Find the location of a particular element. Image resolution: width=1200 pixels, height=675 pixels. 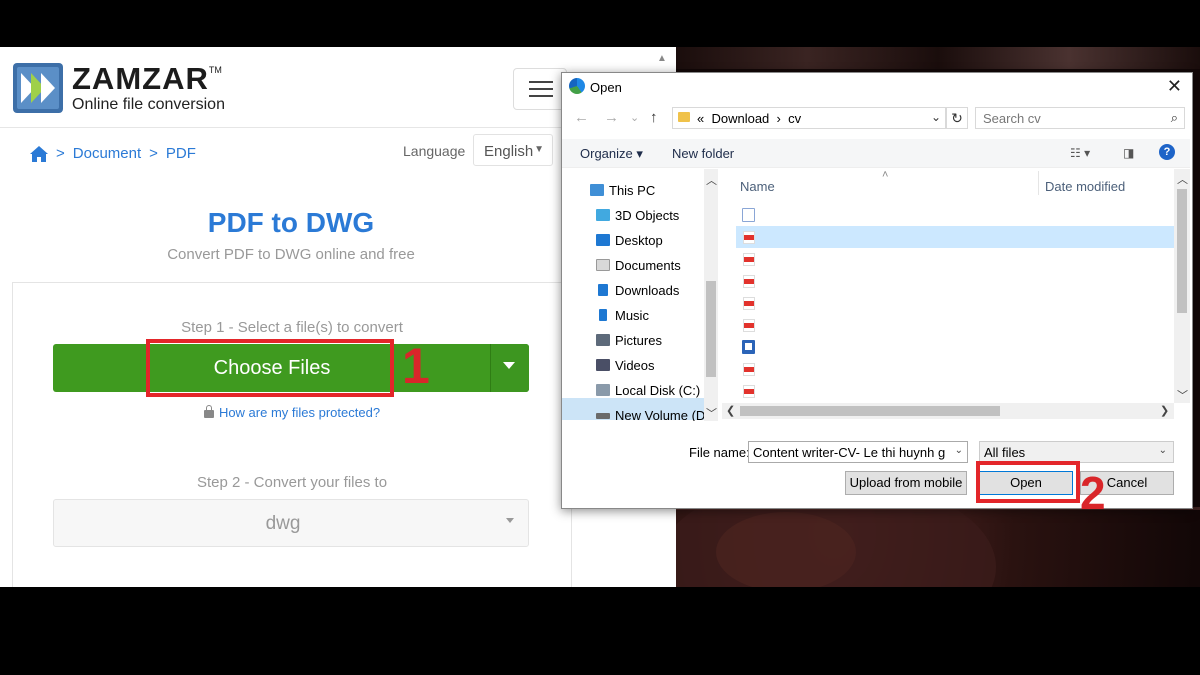

home-icon is located at coordinates (39, 153).